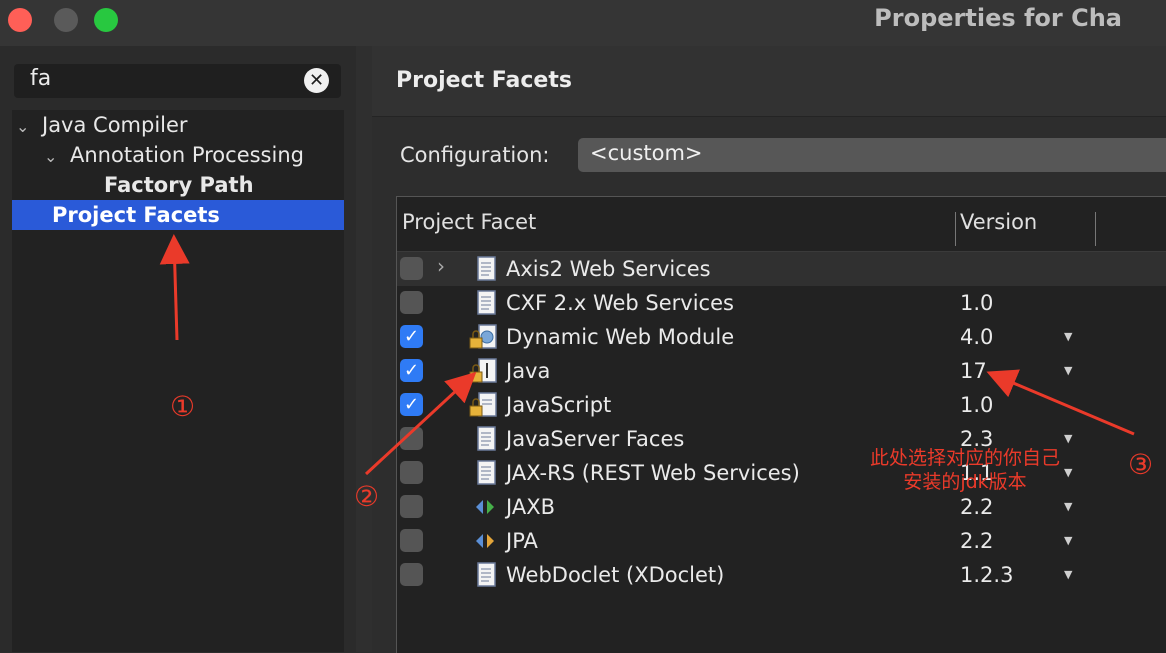  What do you see at coordinates (1060, 402) in the screenshot?
I see `arrow-to-java-version` at bounding box center [1060, 402].